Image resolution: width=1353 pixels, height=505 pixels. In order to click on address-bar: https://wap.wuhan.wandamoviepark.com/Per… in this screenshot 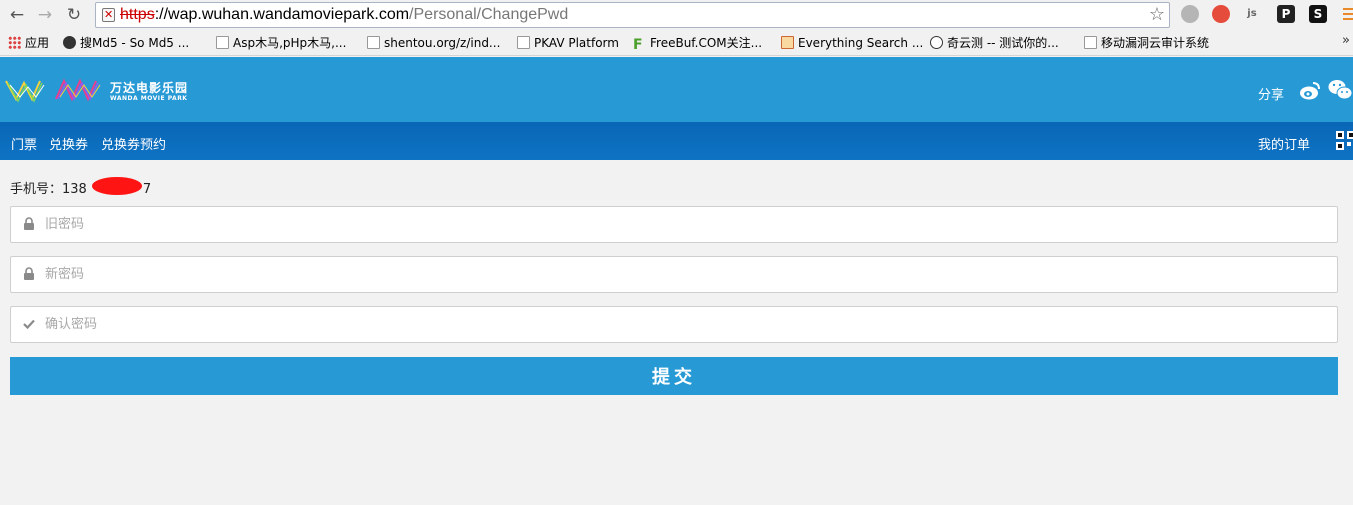, I will do `click(632, 15)`.